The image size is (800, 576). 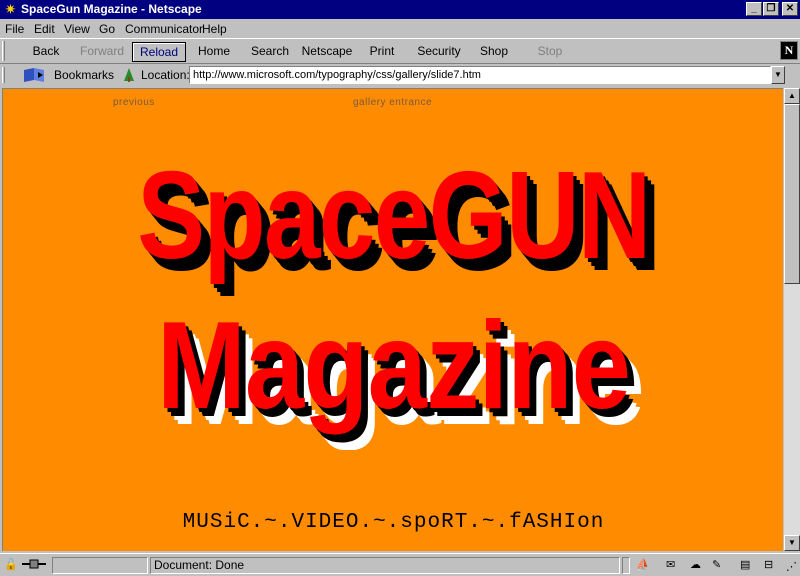 What do you see at coordinates (111, 9) in the screenshot?
I see `window-title: SpaceGun Magazine - Netscape` at bounding box center [111, 9].